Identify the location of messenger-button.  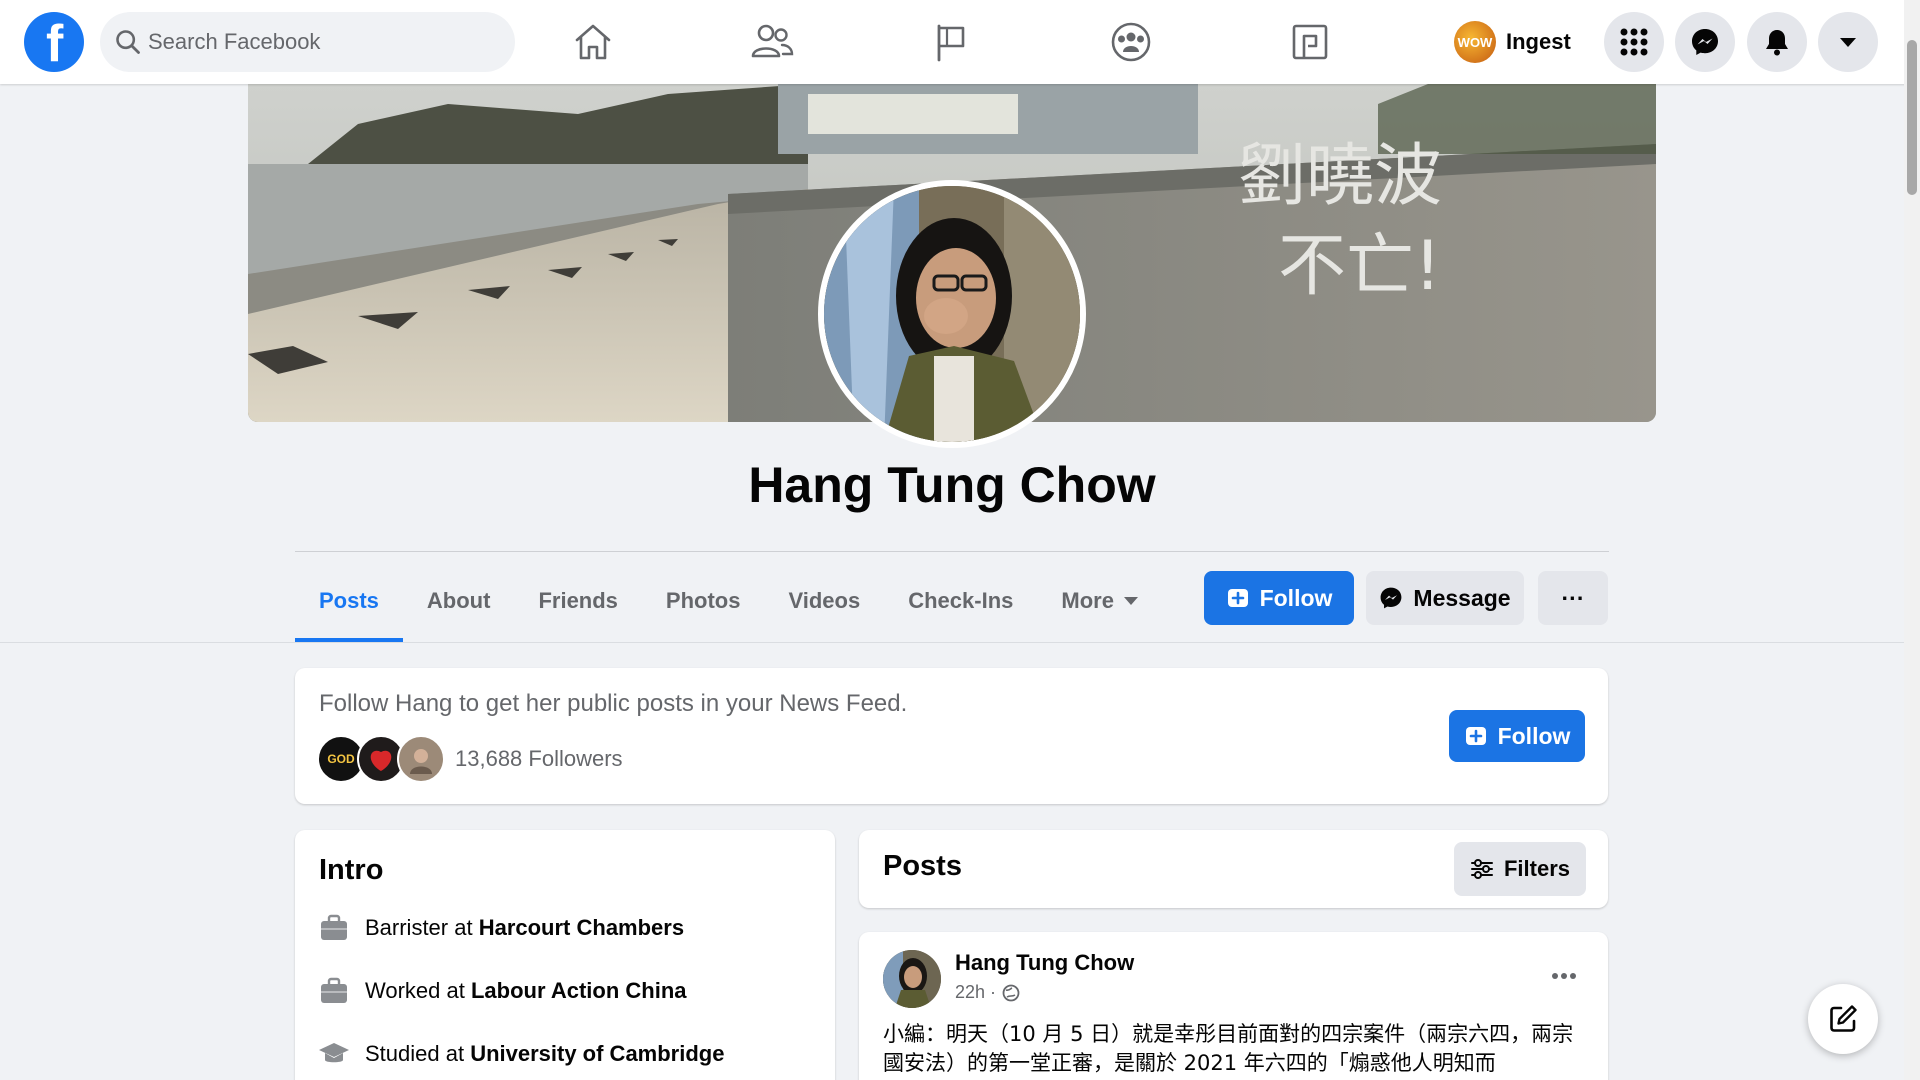
(1705, 42).